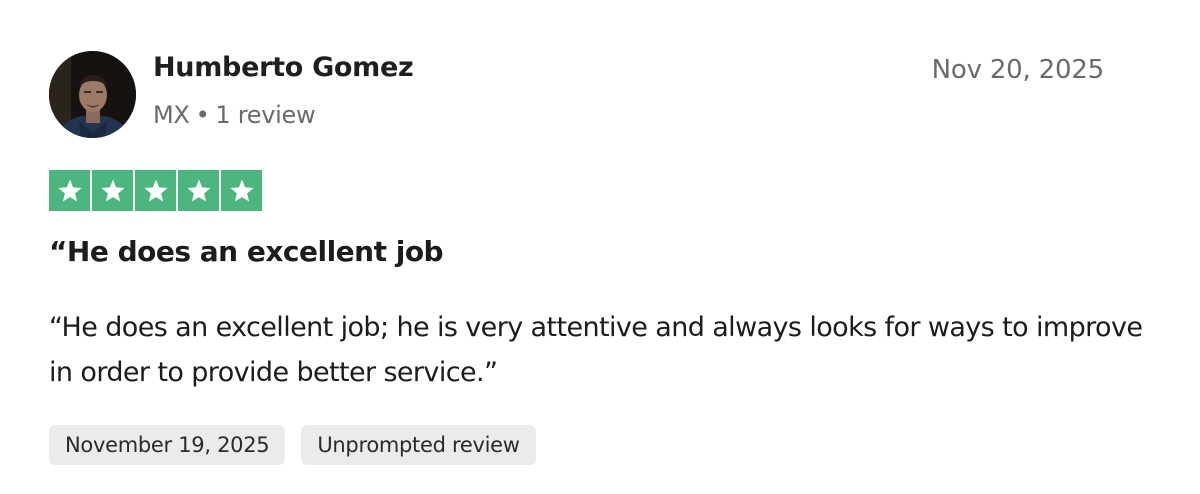 The image size is (1200, 494). What do you see at coordinates (265, 115) in the screenshot?
I see `reviewer-review-count: 1 review` at bounding box center [265, 115].